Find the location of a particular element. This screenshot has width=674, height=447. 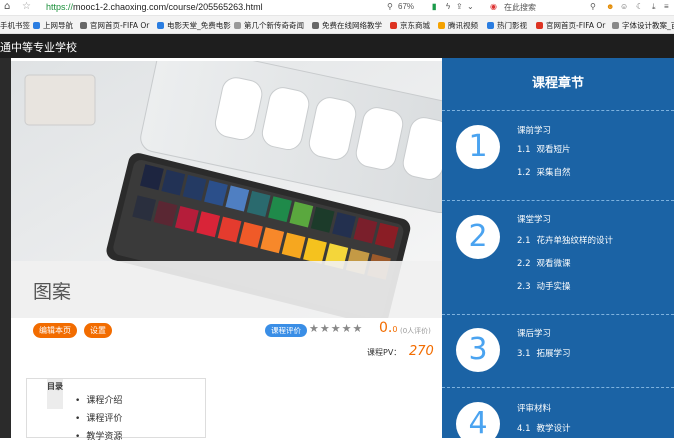

course-title: 图案 is located at coordinates (52, 292).